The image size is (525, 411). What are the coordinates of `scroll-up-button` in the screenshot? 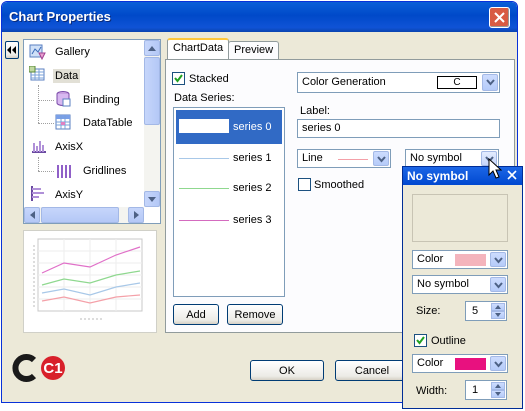 It's located at (152, 48).